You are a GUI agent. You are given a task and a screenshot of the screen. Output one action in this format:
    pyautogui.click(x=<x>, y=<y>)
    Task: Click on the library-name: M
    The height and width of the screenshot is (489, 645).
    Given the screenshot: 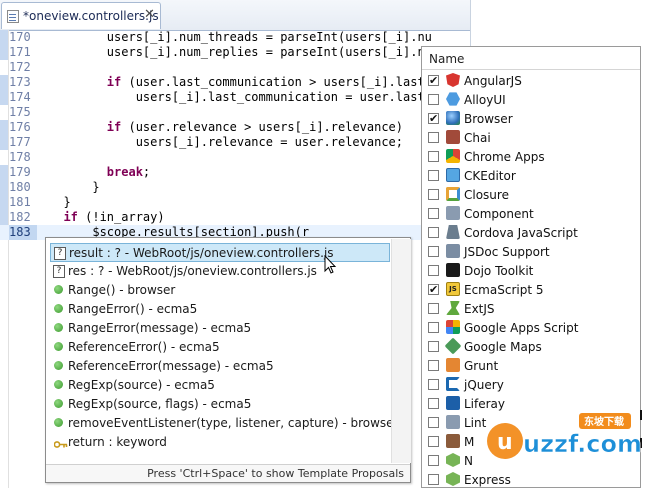 What is the action you would take?
    pyautogui.click(x=469, y=442)
    